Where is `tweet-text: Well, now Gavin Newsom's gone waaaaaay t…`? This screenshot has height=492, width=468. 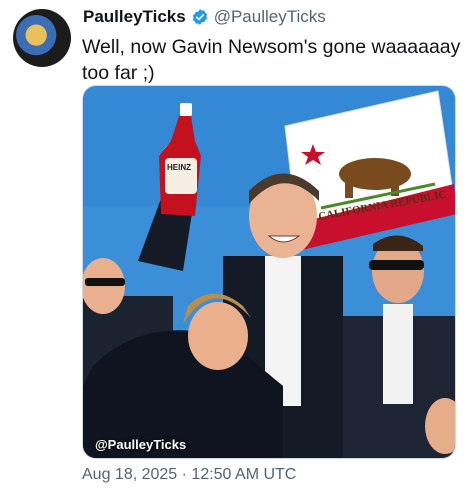 tweet-text: Well, now Gavin Newsom's gone waaaaaay t… is located at coordinates (274, 60).